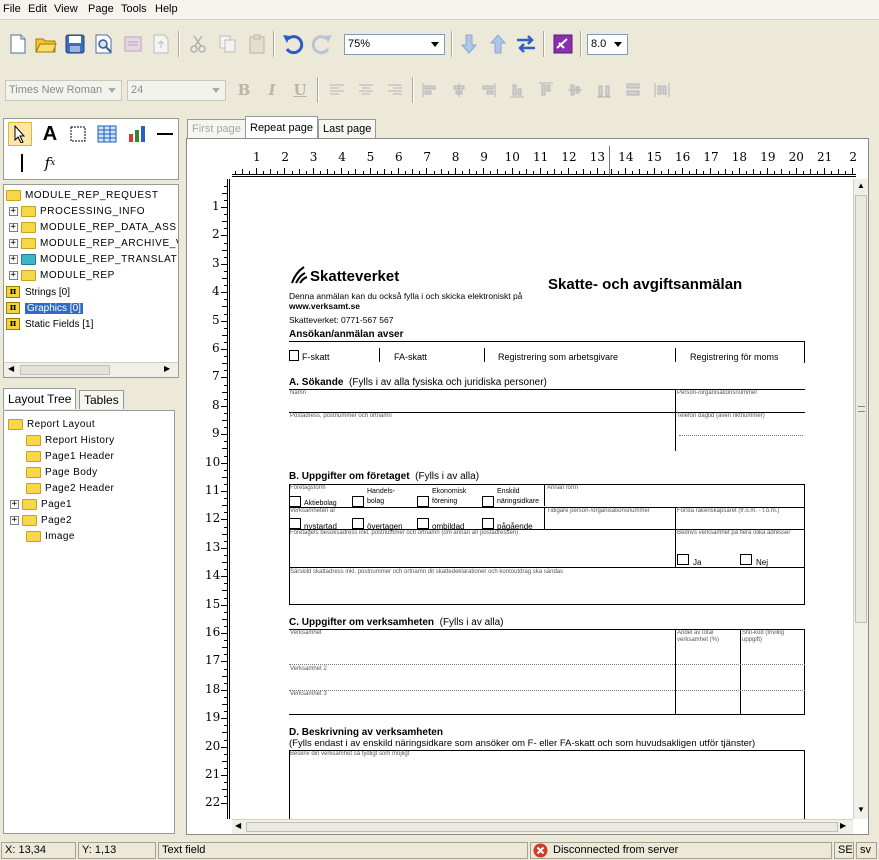  Describe the element at coordinates (20, 134) in the screenshot. I see `select-pointer-icon` at that location.